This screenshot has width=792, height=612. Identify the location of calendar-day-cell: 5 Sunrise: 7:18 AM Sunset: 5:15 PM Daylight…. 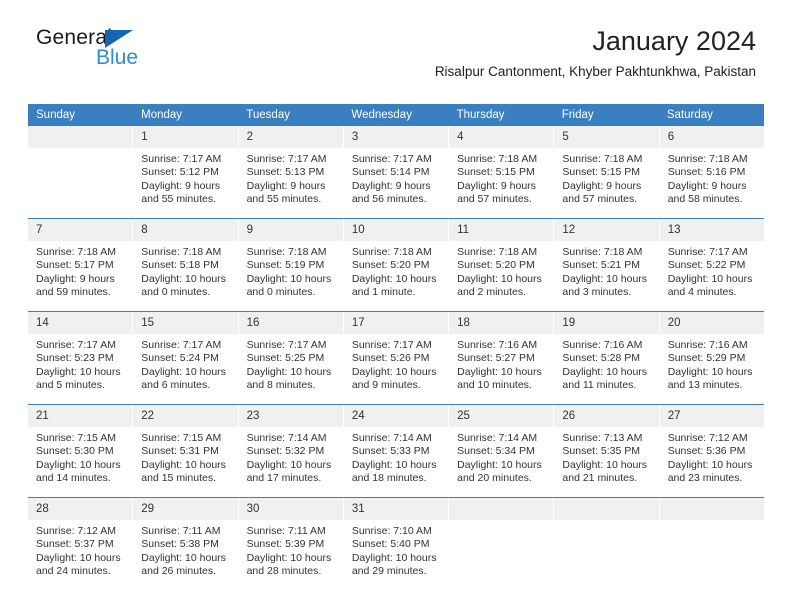
(607, 172).